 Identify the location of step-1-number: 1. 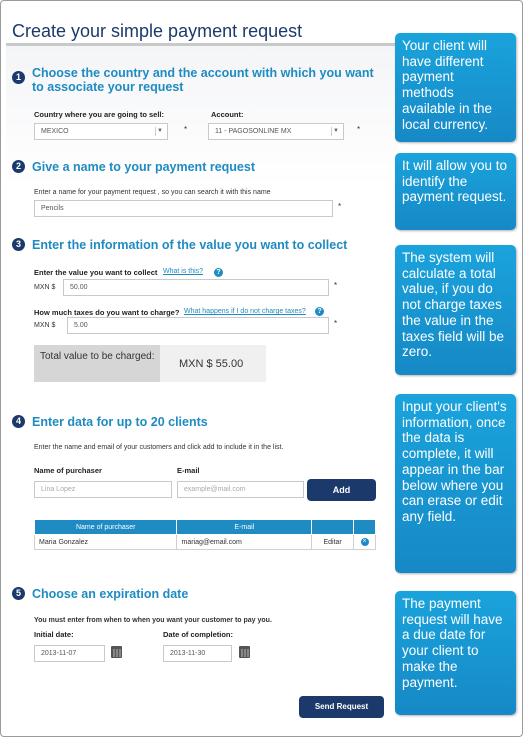
(18, 77).